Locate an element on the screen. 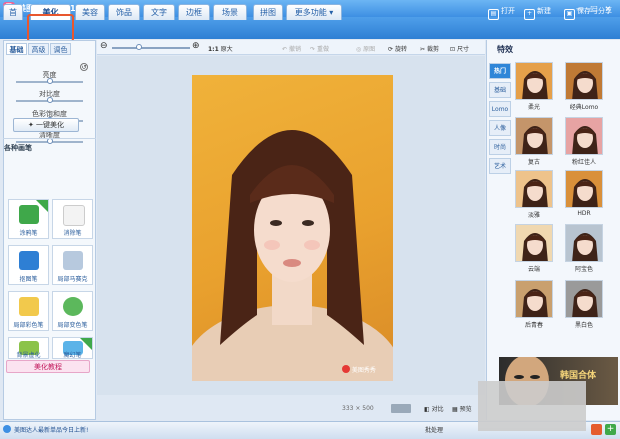  tool-label: 魔幻笔 is located at coordinates (72, 355).